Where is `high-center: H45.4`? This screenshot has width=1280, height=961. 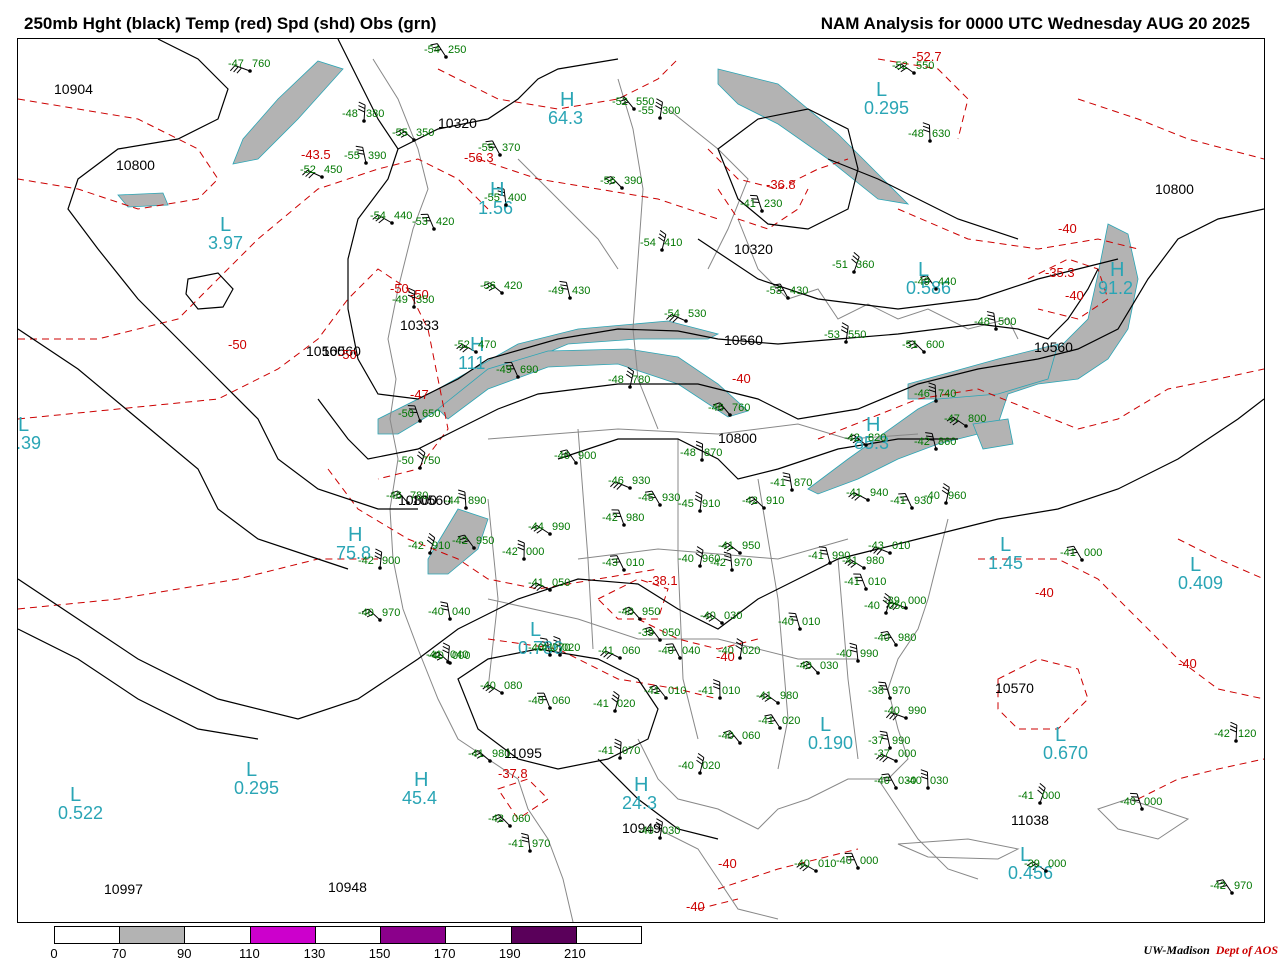
high-center: H45.4 is located at coordinates (419, 788).